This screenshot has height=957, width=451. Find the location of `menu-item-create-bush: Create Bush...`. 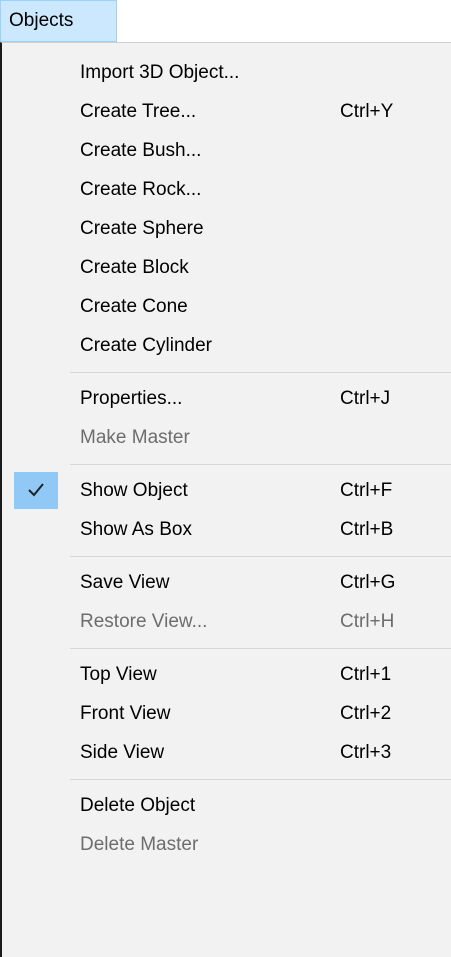

menu-item-create-bush: Create Bush... is located at coordinates (226, 150).